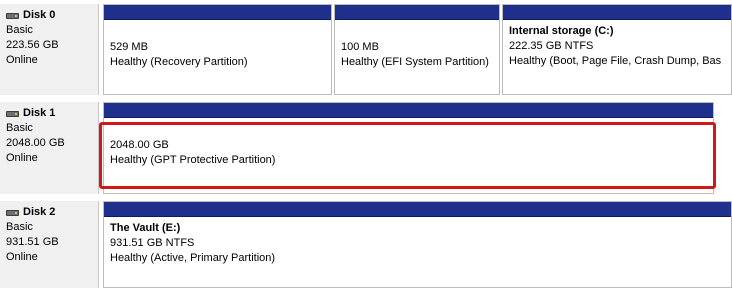 This screenshot has height=288, width=732. I want to click on disk-name: Disk 0, so click(39, 15).